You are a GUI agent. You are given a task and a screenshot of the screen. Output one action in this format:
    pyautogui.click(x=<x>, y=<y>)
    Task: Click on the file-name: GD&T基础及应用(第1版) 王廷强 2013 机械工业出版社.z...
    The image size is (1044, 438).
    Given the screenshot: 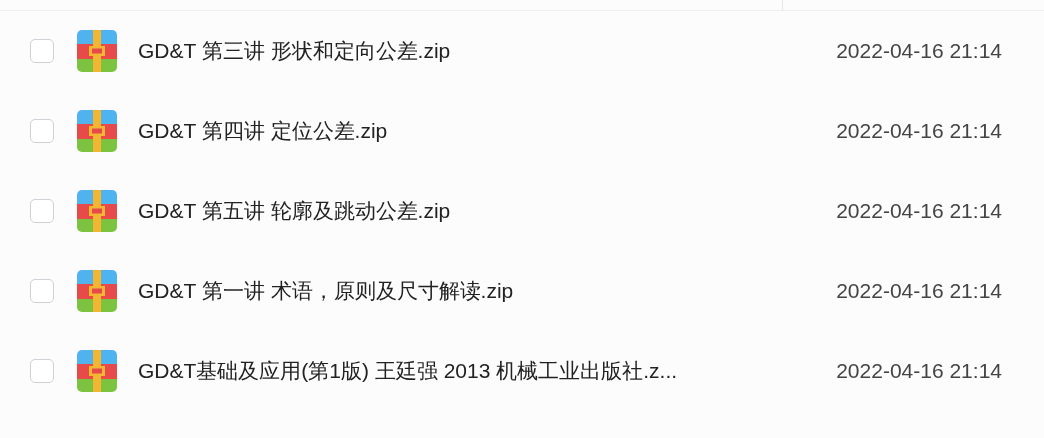 What is the action you would take?
    pyautogui.click(x=487, y=371)
    